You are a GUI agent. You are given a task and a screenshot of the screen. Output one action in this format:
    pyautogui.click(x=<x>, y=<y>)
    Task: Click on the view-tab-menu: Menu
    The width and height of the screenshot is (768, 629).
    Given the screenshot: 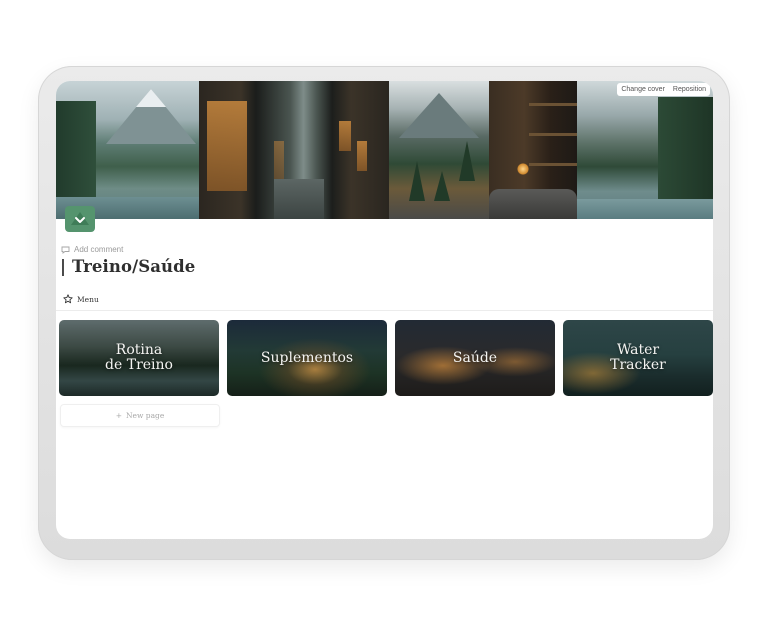 What is the action you would take?
    pyautogui.click(x=81, y=299)
    